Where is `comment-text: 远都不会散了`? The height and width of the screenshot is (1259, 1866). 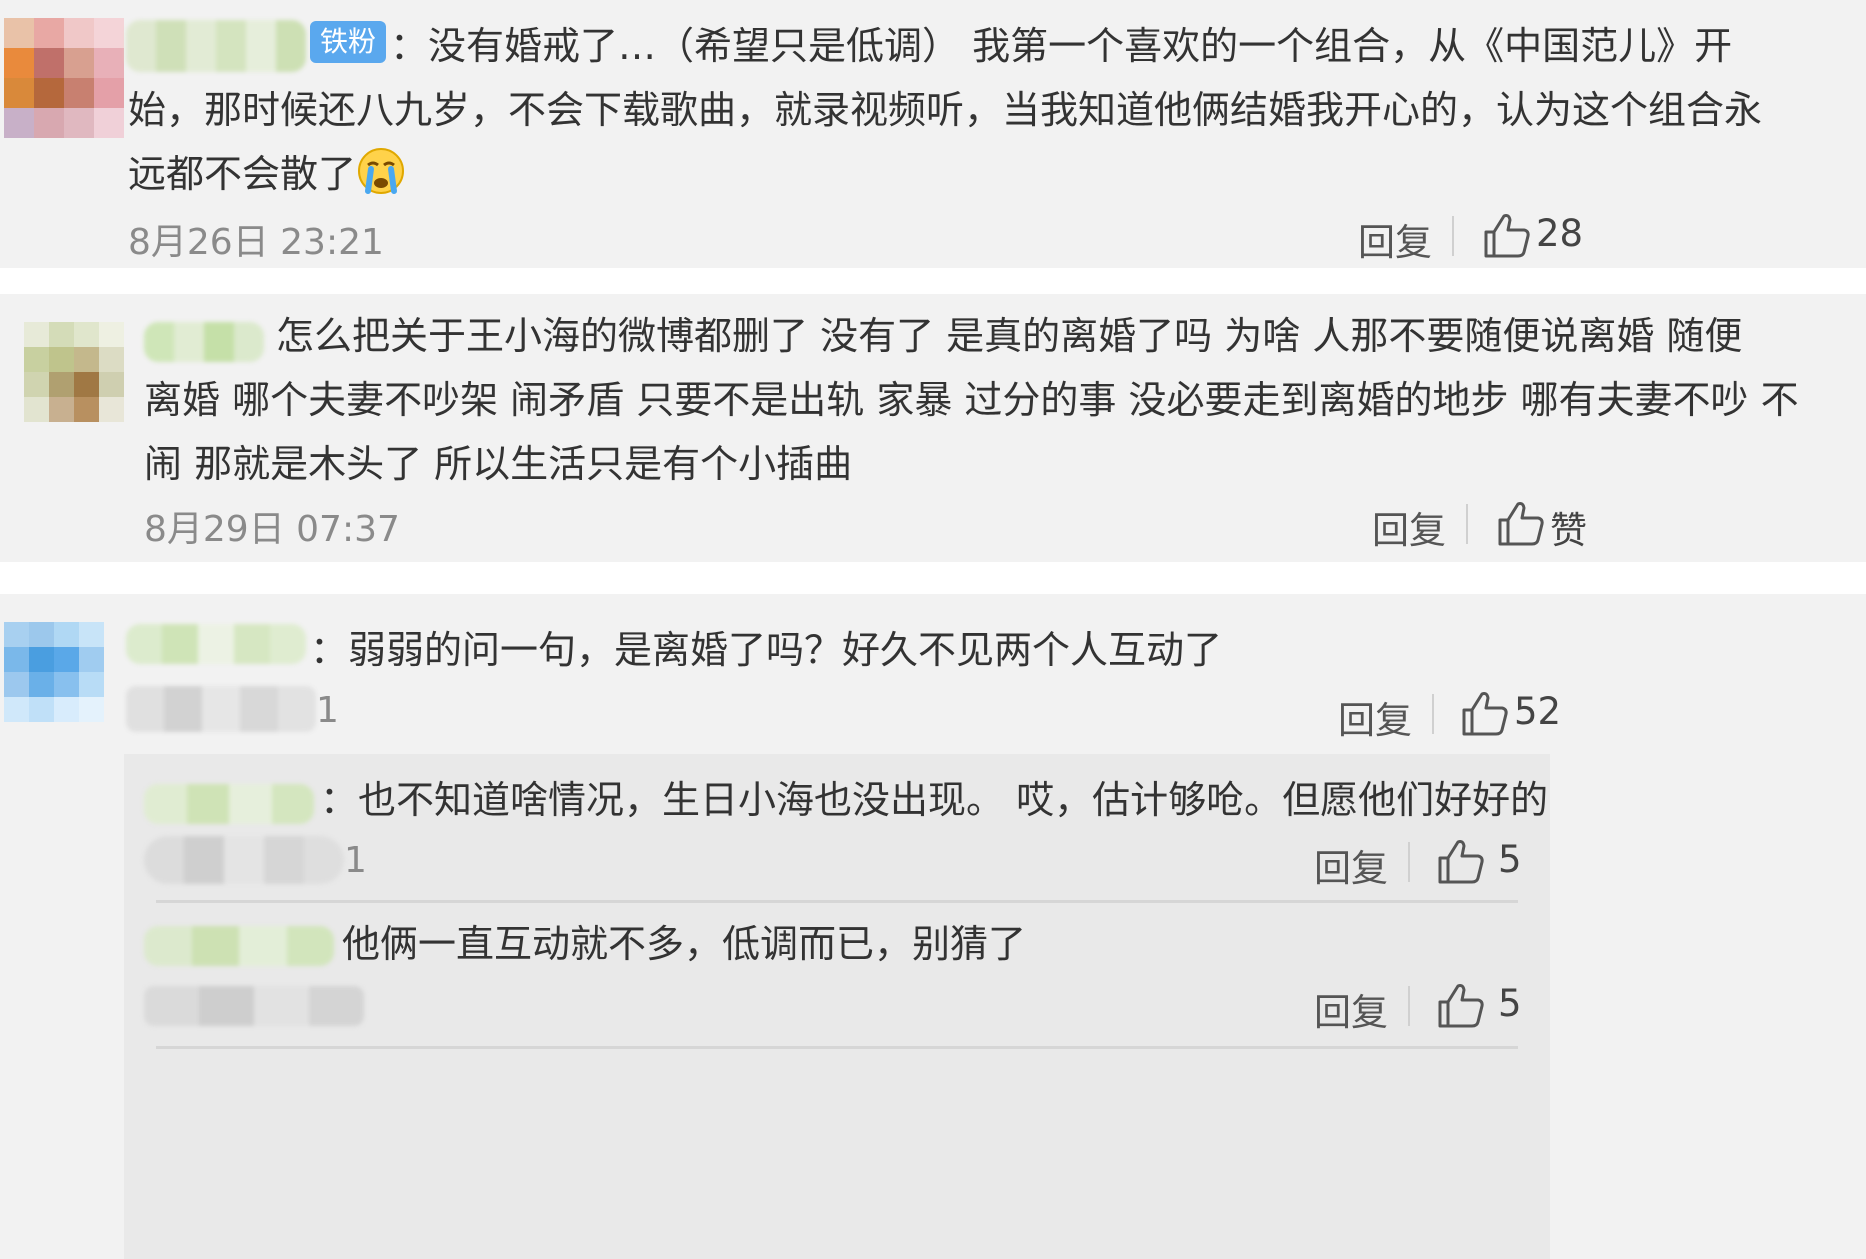
comment-text: 远都不会散了 is located at coordinates (267, 174).